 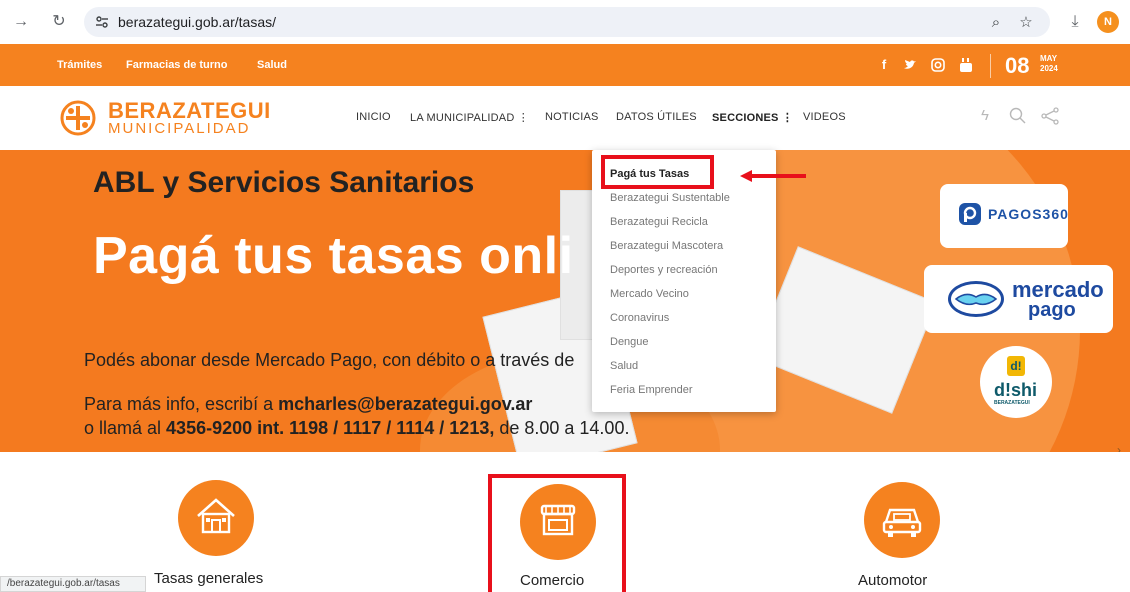 What do you see at coordinates (938, 65) in the screenshot?
I see `instagram-icon` at bounding box center [938, 65].